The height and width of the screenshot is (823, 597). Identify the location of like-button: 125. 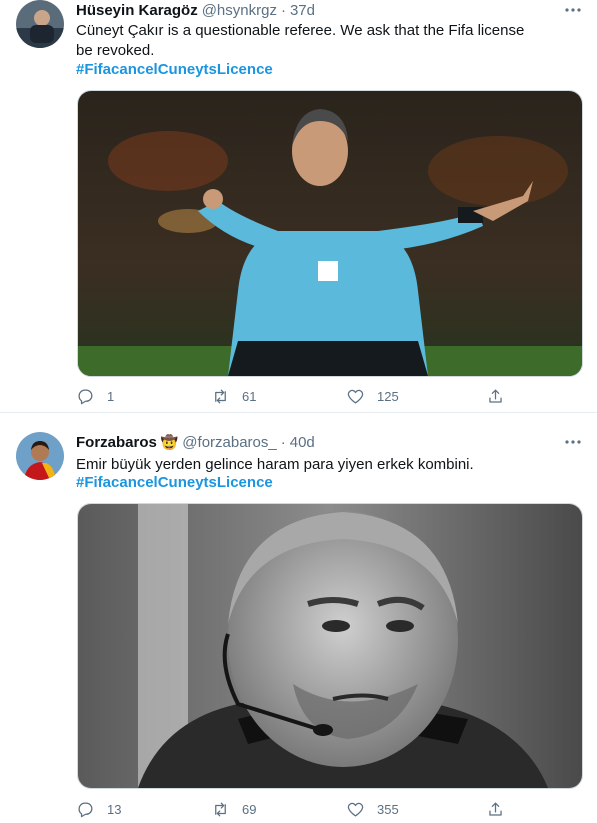
(416, 396).